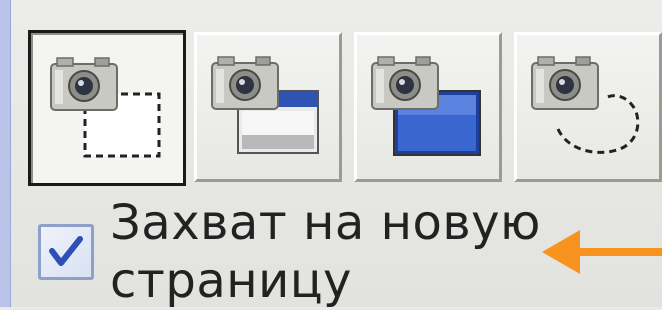  What do you see at coordinates (602, 252) in the screenshot?
I see `arrow-left-icon` at bounding box center [602, 252].